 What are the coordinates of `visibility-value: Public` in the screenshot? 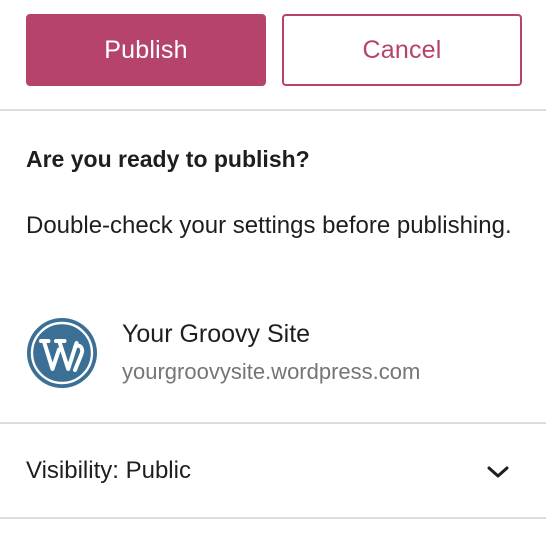 It's located at (158, 470).